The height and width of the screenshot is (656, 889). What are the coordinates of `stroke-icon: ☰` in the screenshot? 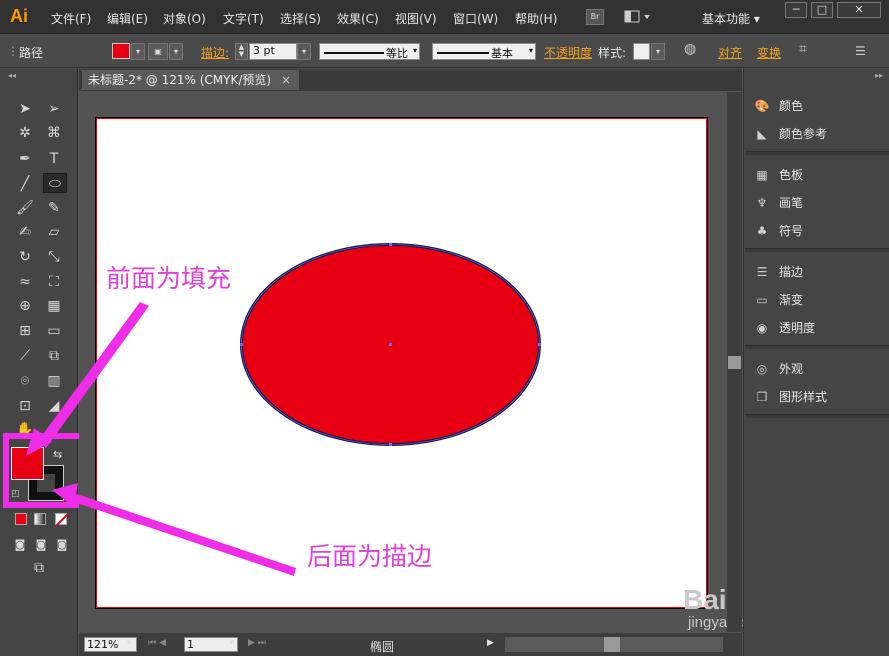 It's located at (762, 272).